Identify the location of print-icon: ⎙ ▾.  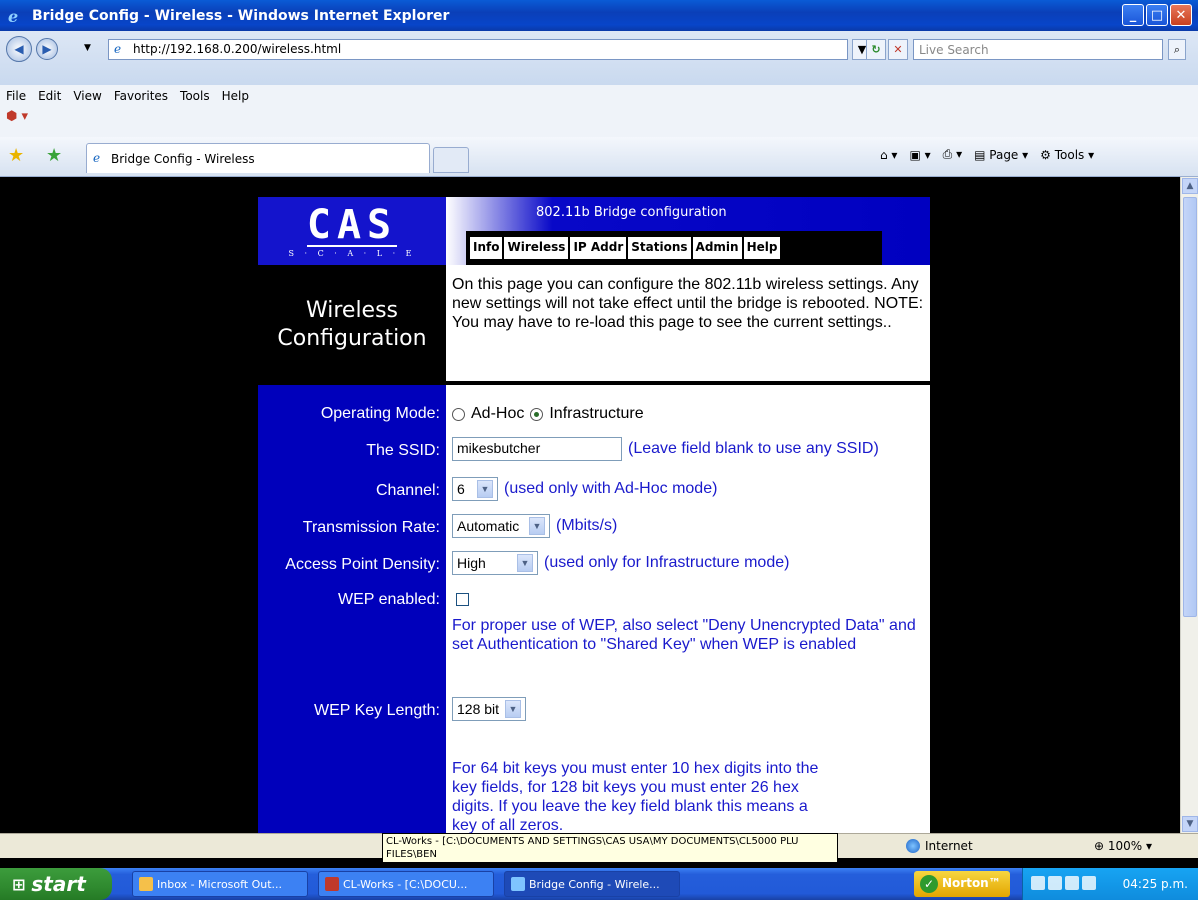
(952, 154).